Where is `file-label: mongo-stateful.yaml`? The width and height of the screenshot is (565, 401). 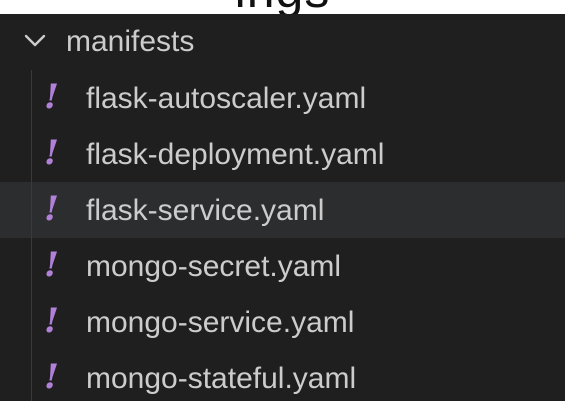 file-label: mongo-stateful.yaml is located at coordinates (221, 378).